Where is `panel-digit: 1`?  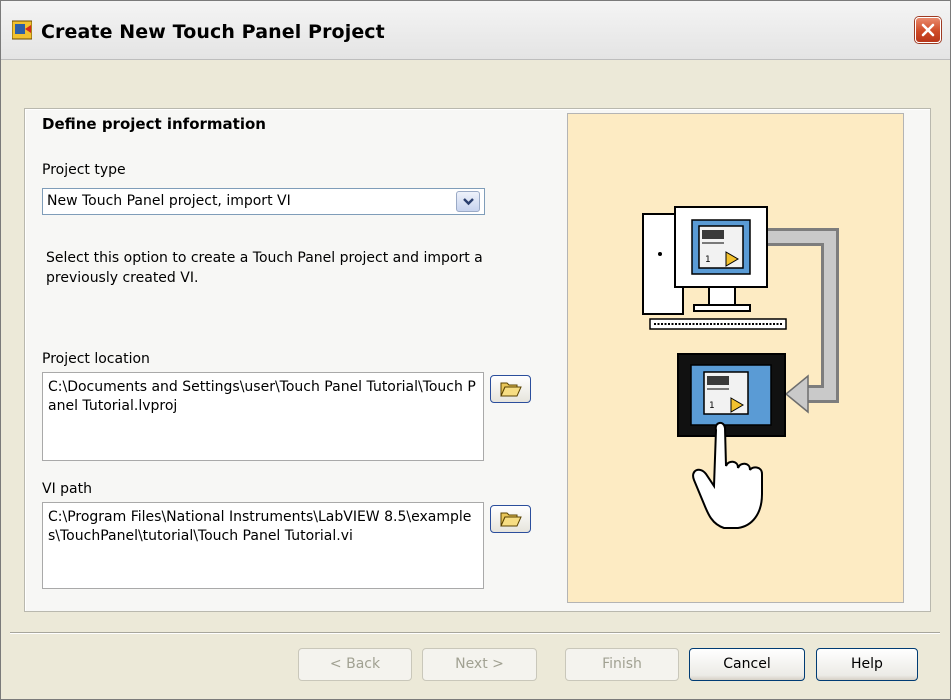 panel-digit: 1 is located at coordinates (712, 406).